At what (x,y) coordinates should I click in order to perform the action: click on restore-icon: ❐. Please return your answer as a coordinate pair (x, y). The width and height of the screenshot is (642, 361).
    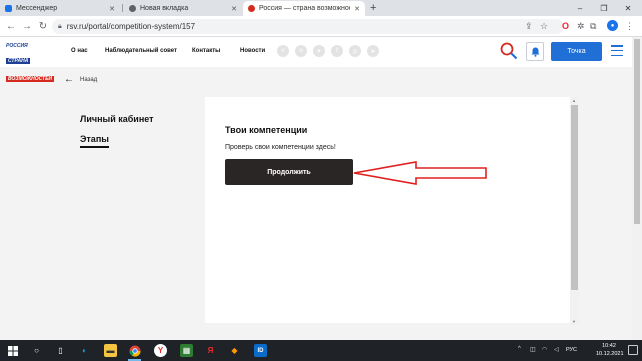
    Looking at the image, I should click on (604, 8).